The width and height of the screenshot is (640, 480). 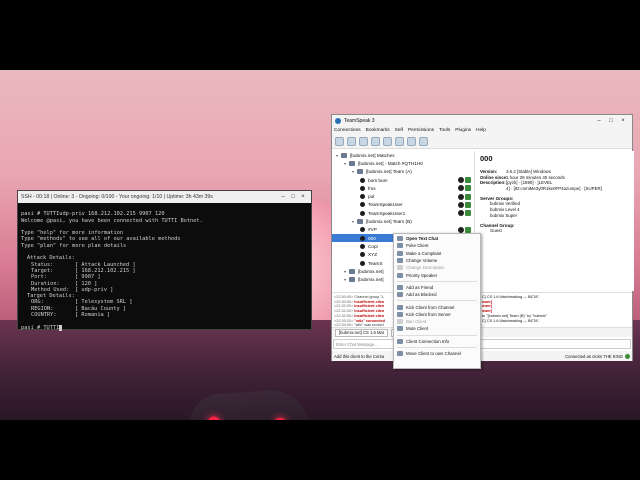 What do you see at coordinates (387, 141) in the screenshot?
I see `microphone-icon` at bounding box center [387, 141].